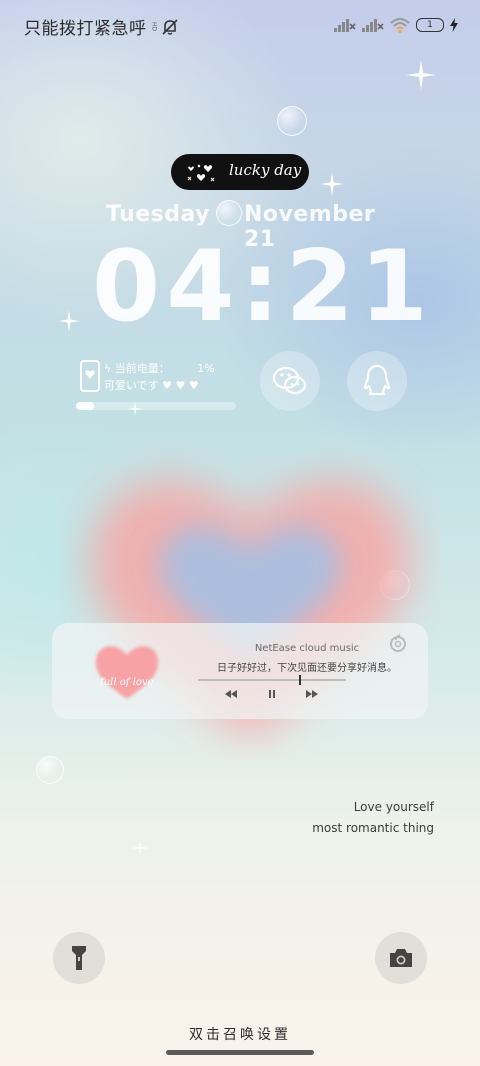  Describe the element at coordinates (127, 672) in the screenshot. I see `album-cover` at that location.